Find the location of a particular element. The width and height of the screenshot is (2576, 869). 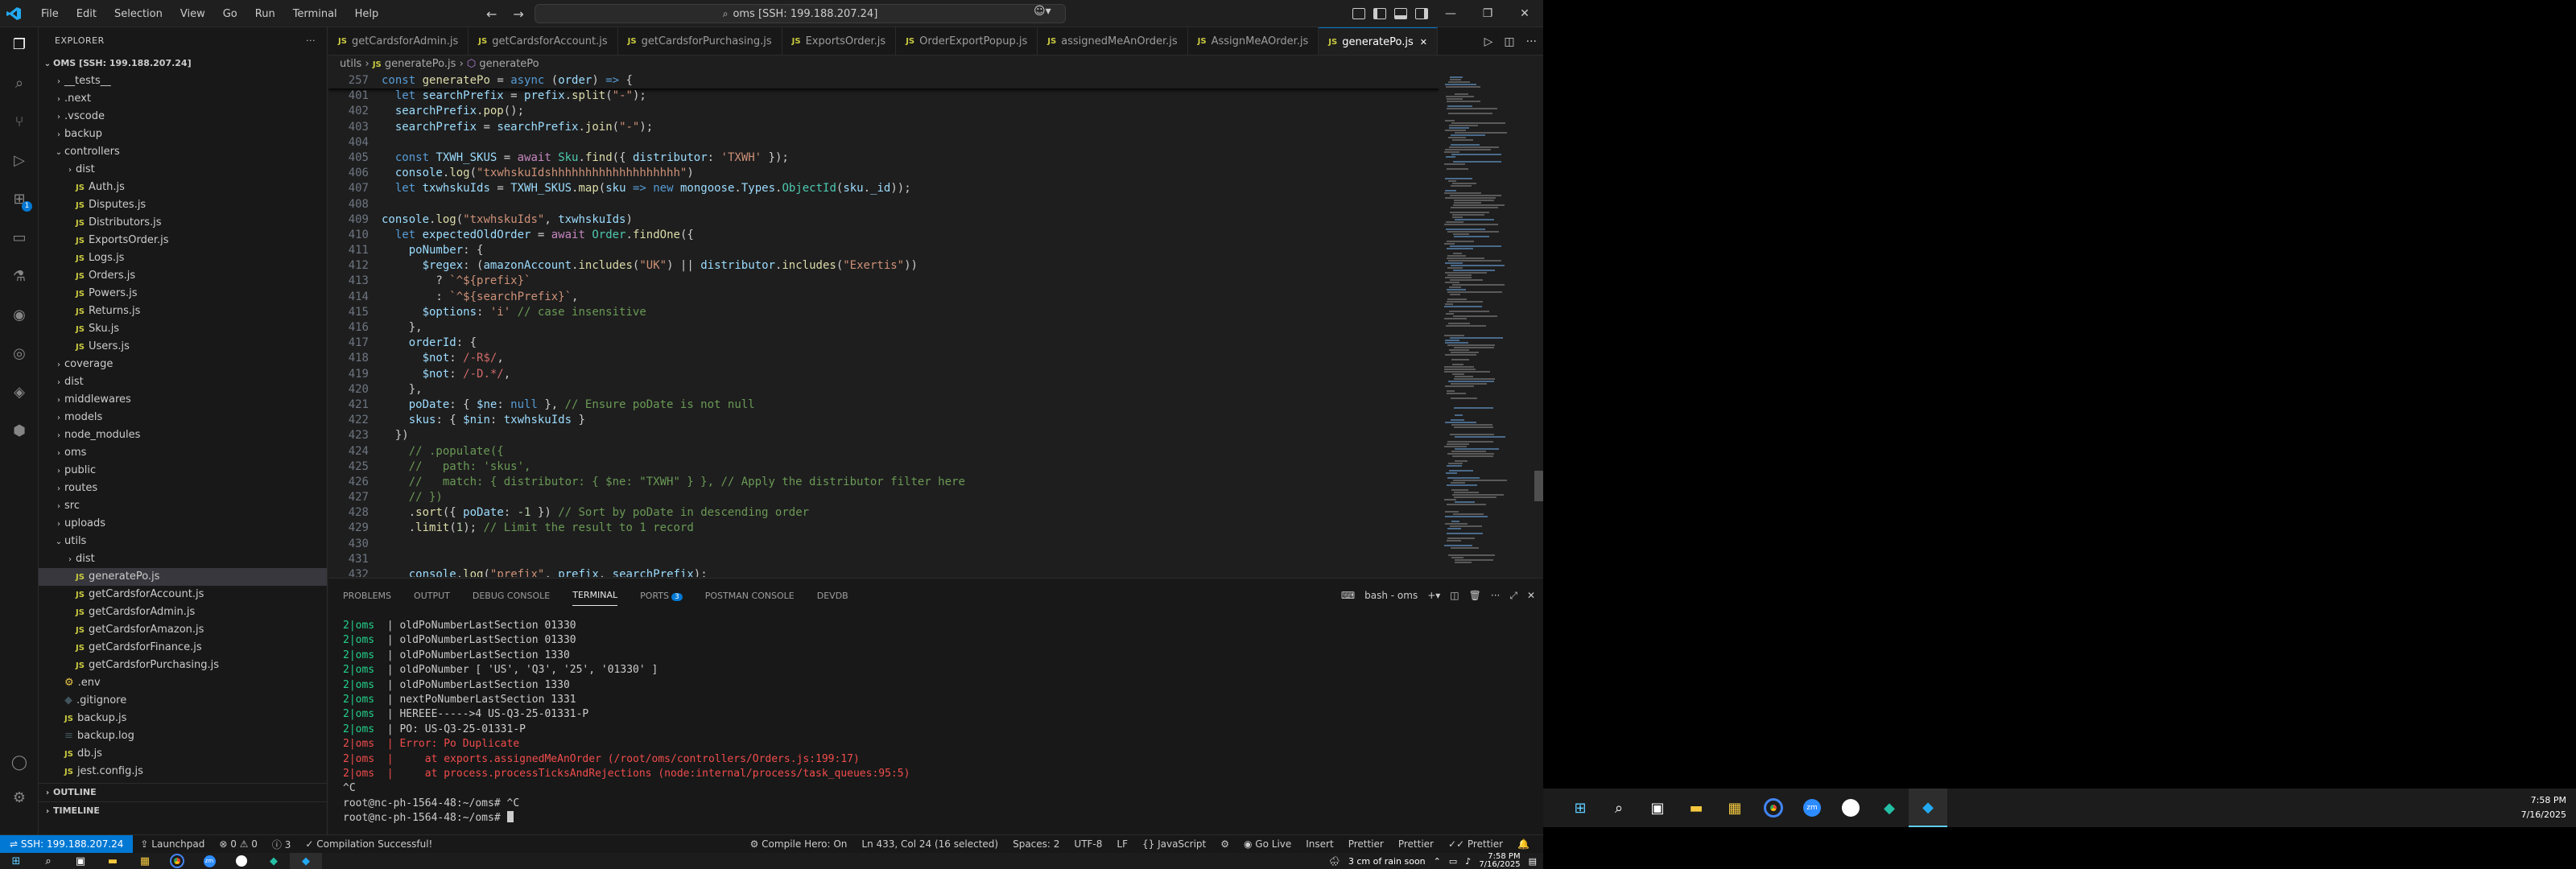

tree-item: › .next is located at coordinates (183, 99).